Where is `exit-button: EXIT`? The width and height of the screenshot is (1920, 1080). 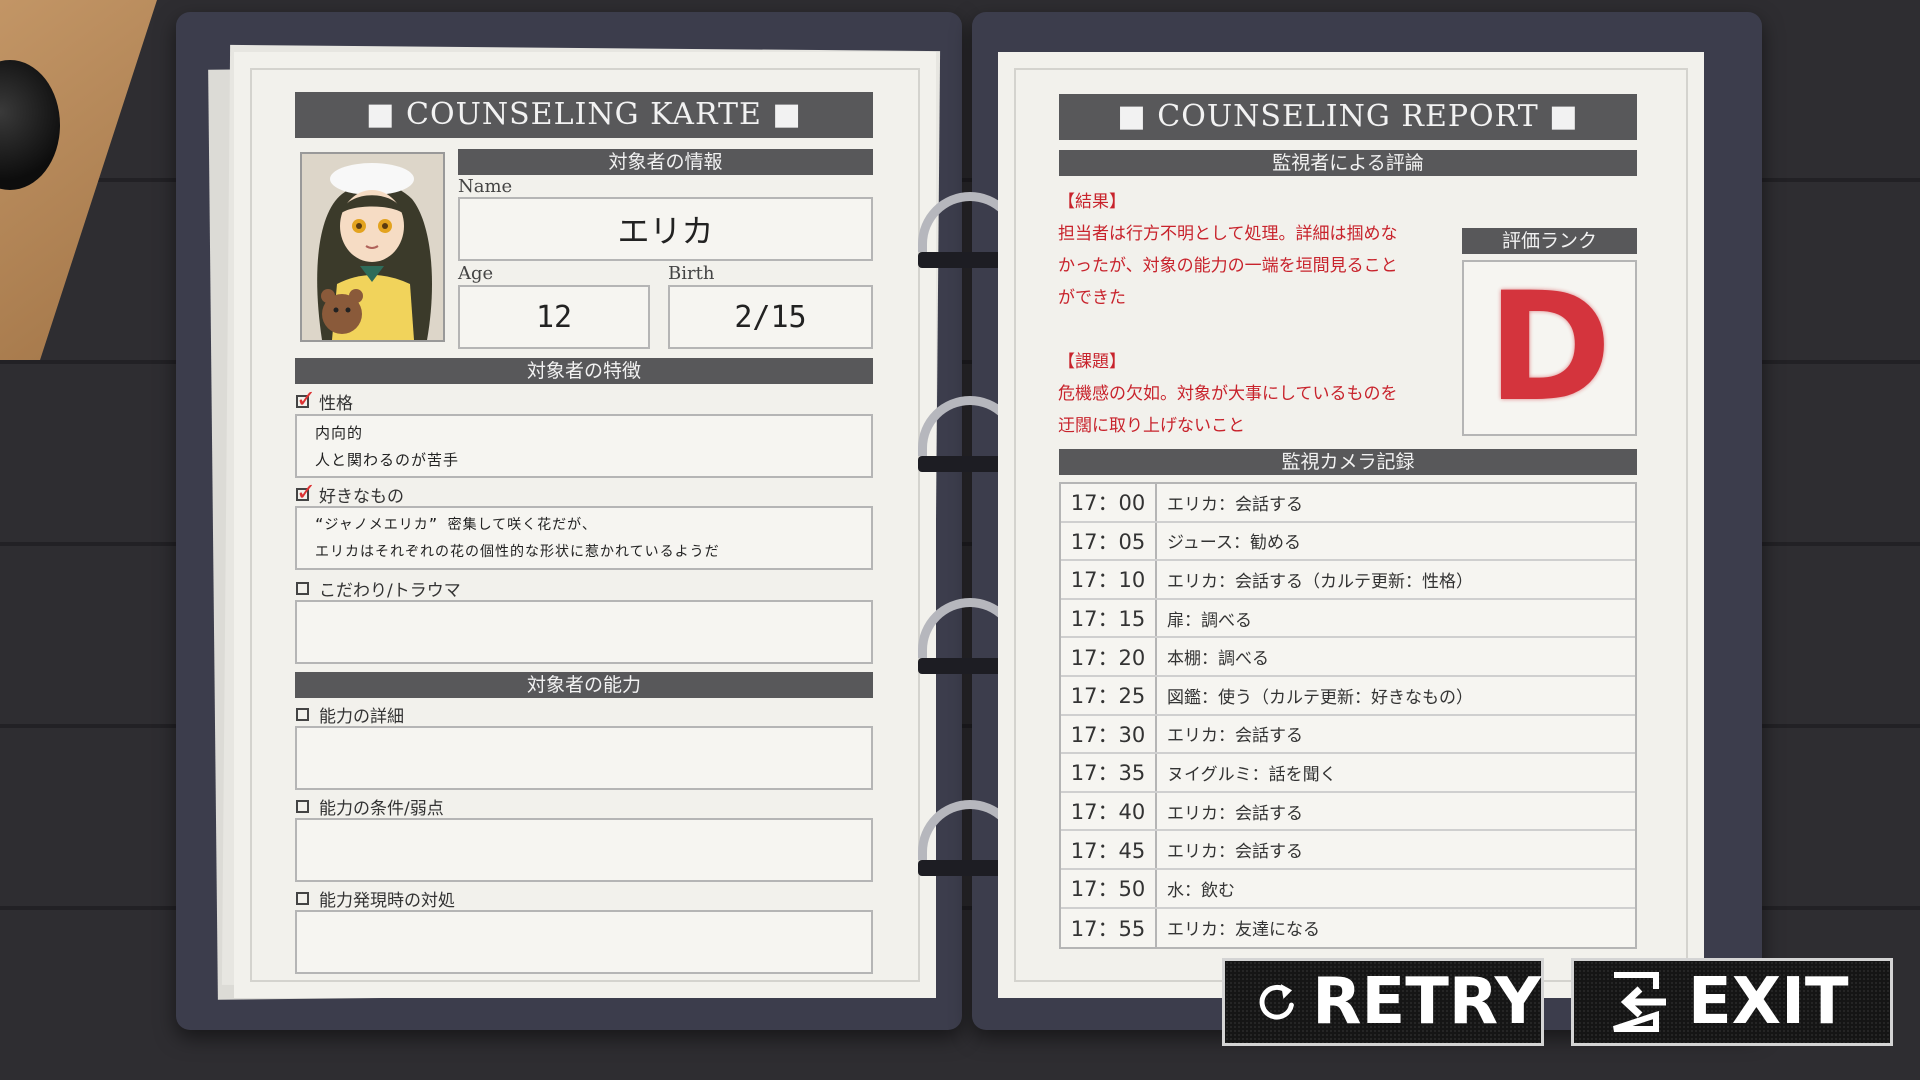 exit-button: EXIT is located at coordinates (1732, 1002).